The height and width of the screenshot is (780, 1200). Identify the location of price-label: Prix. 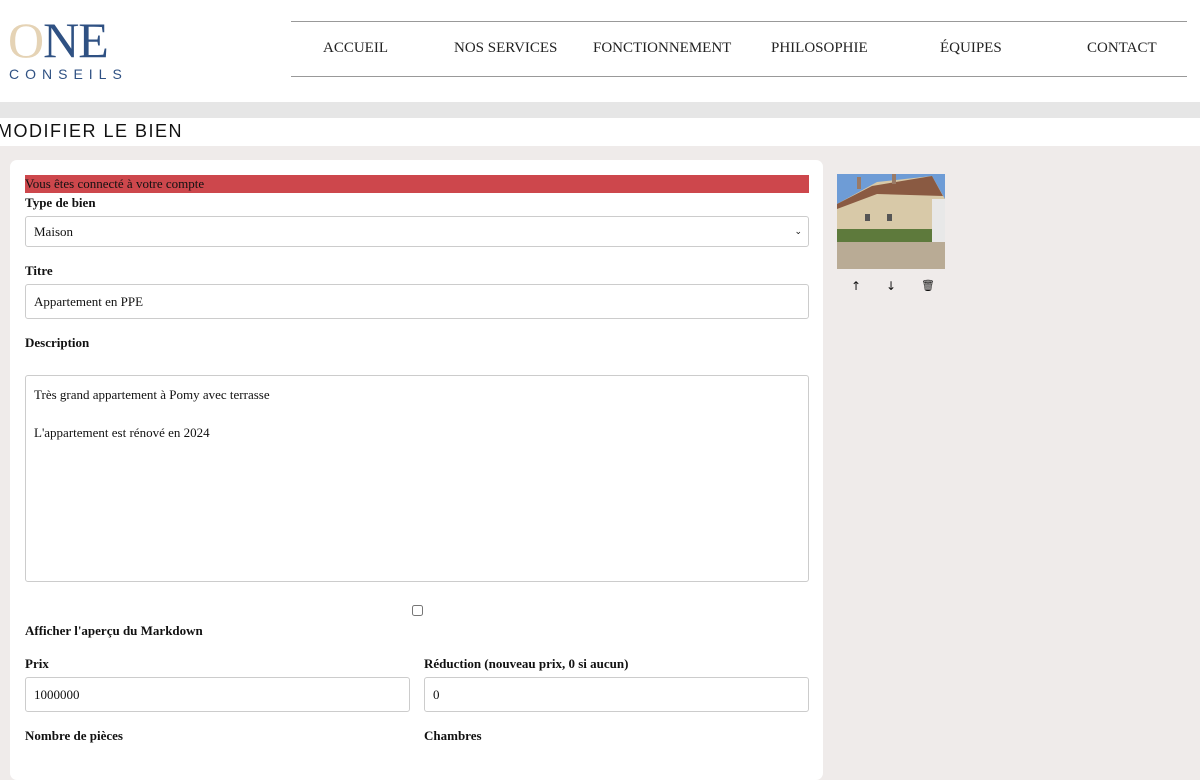
(37, 663).